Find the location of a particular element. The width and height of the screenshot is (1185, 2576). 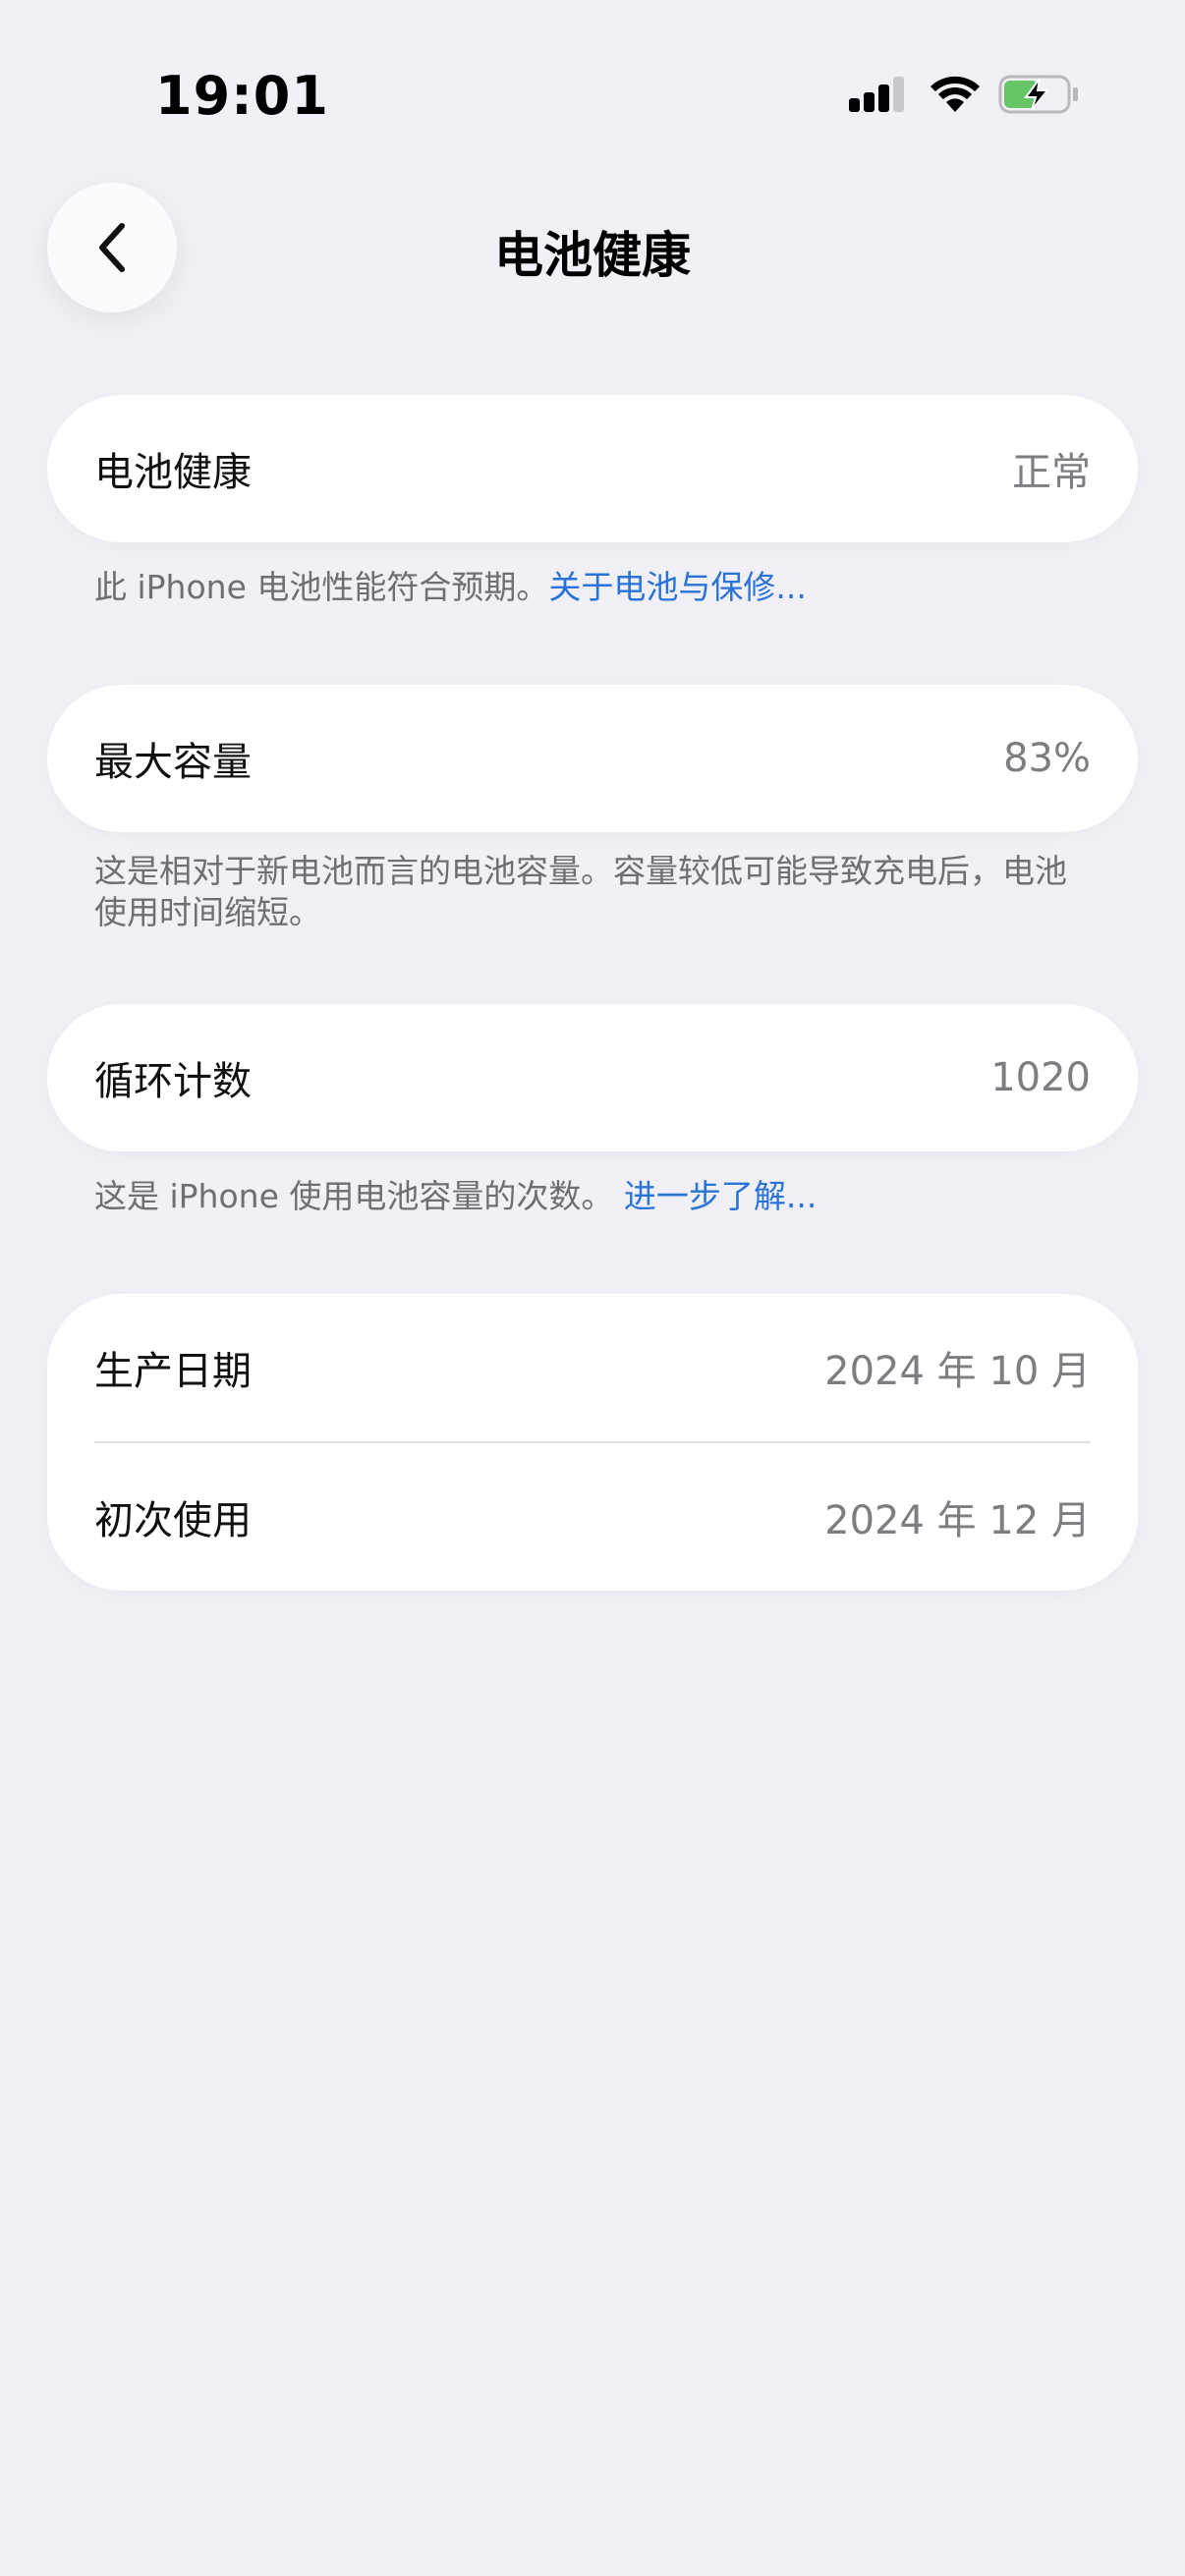

max-capacity-row: 最大容量 83% is located at coordinates (592, 758).